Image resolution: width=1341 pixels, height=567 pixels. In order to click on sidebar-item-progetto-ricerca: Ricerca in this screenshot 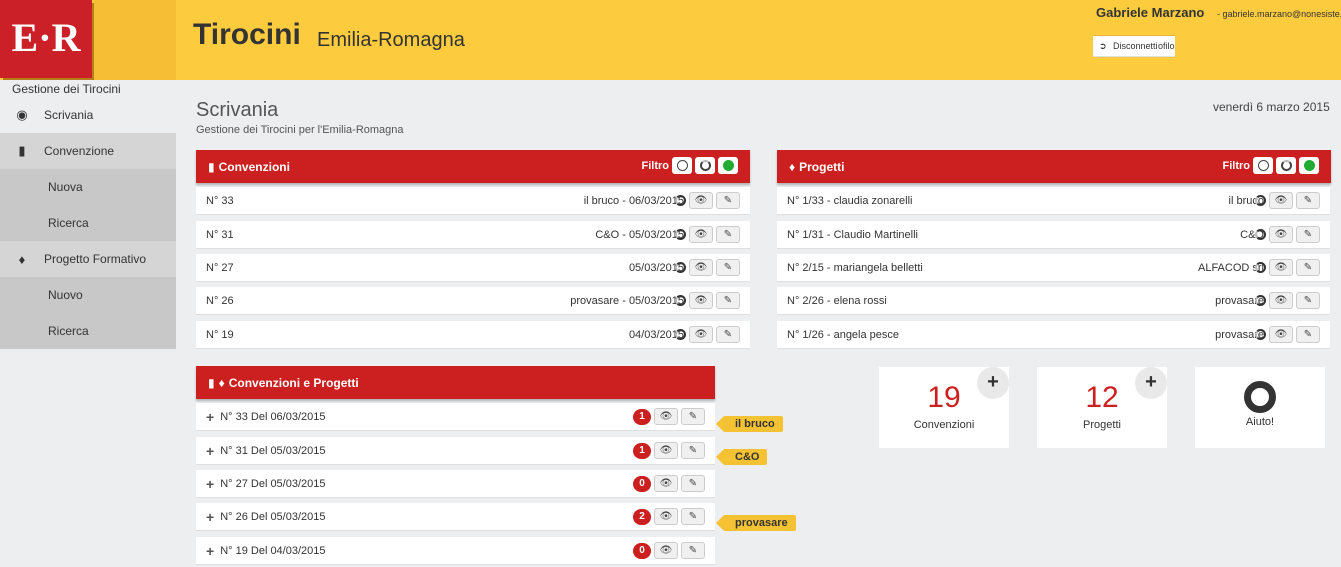, I will do `click(88, 331)`.